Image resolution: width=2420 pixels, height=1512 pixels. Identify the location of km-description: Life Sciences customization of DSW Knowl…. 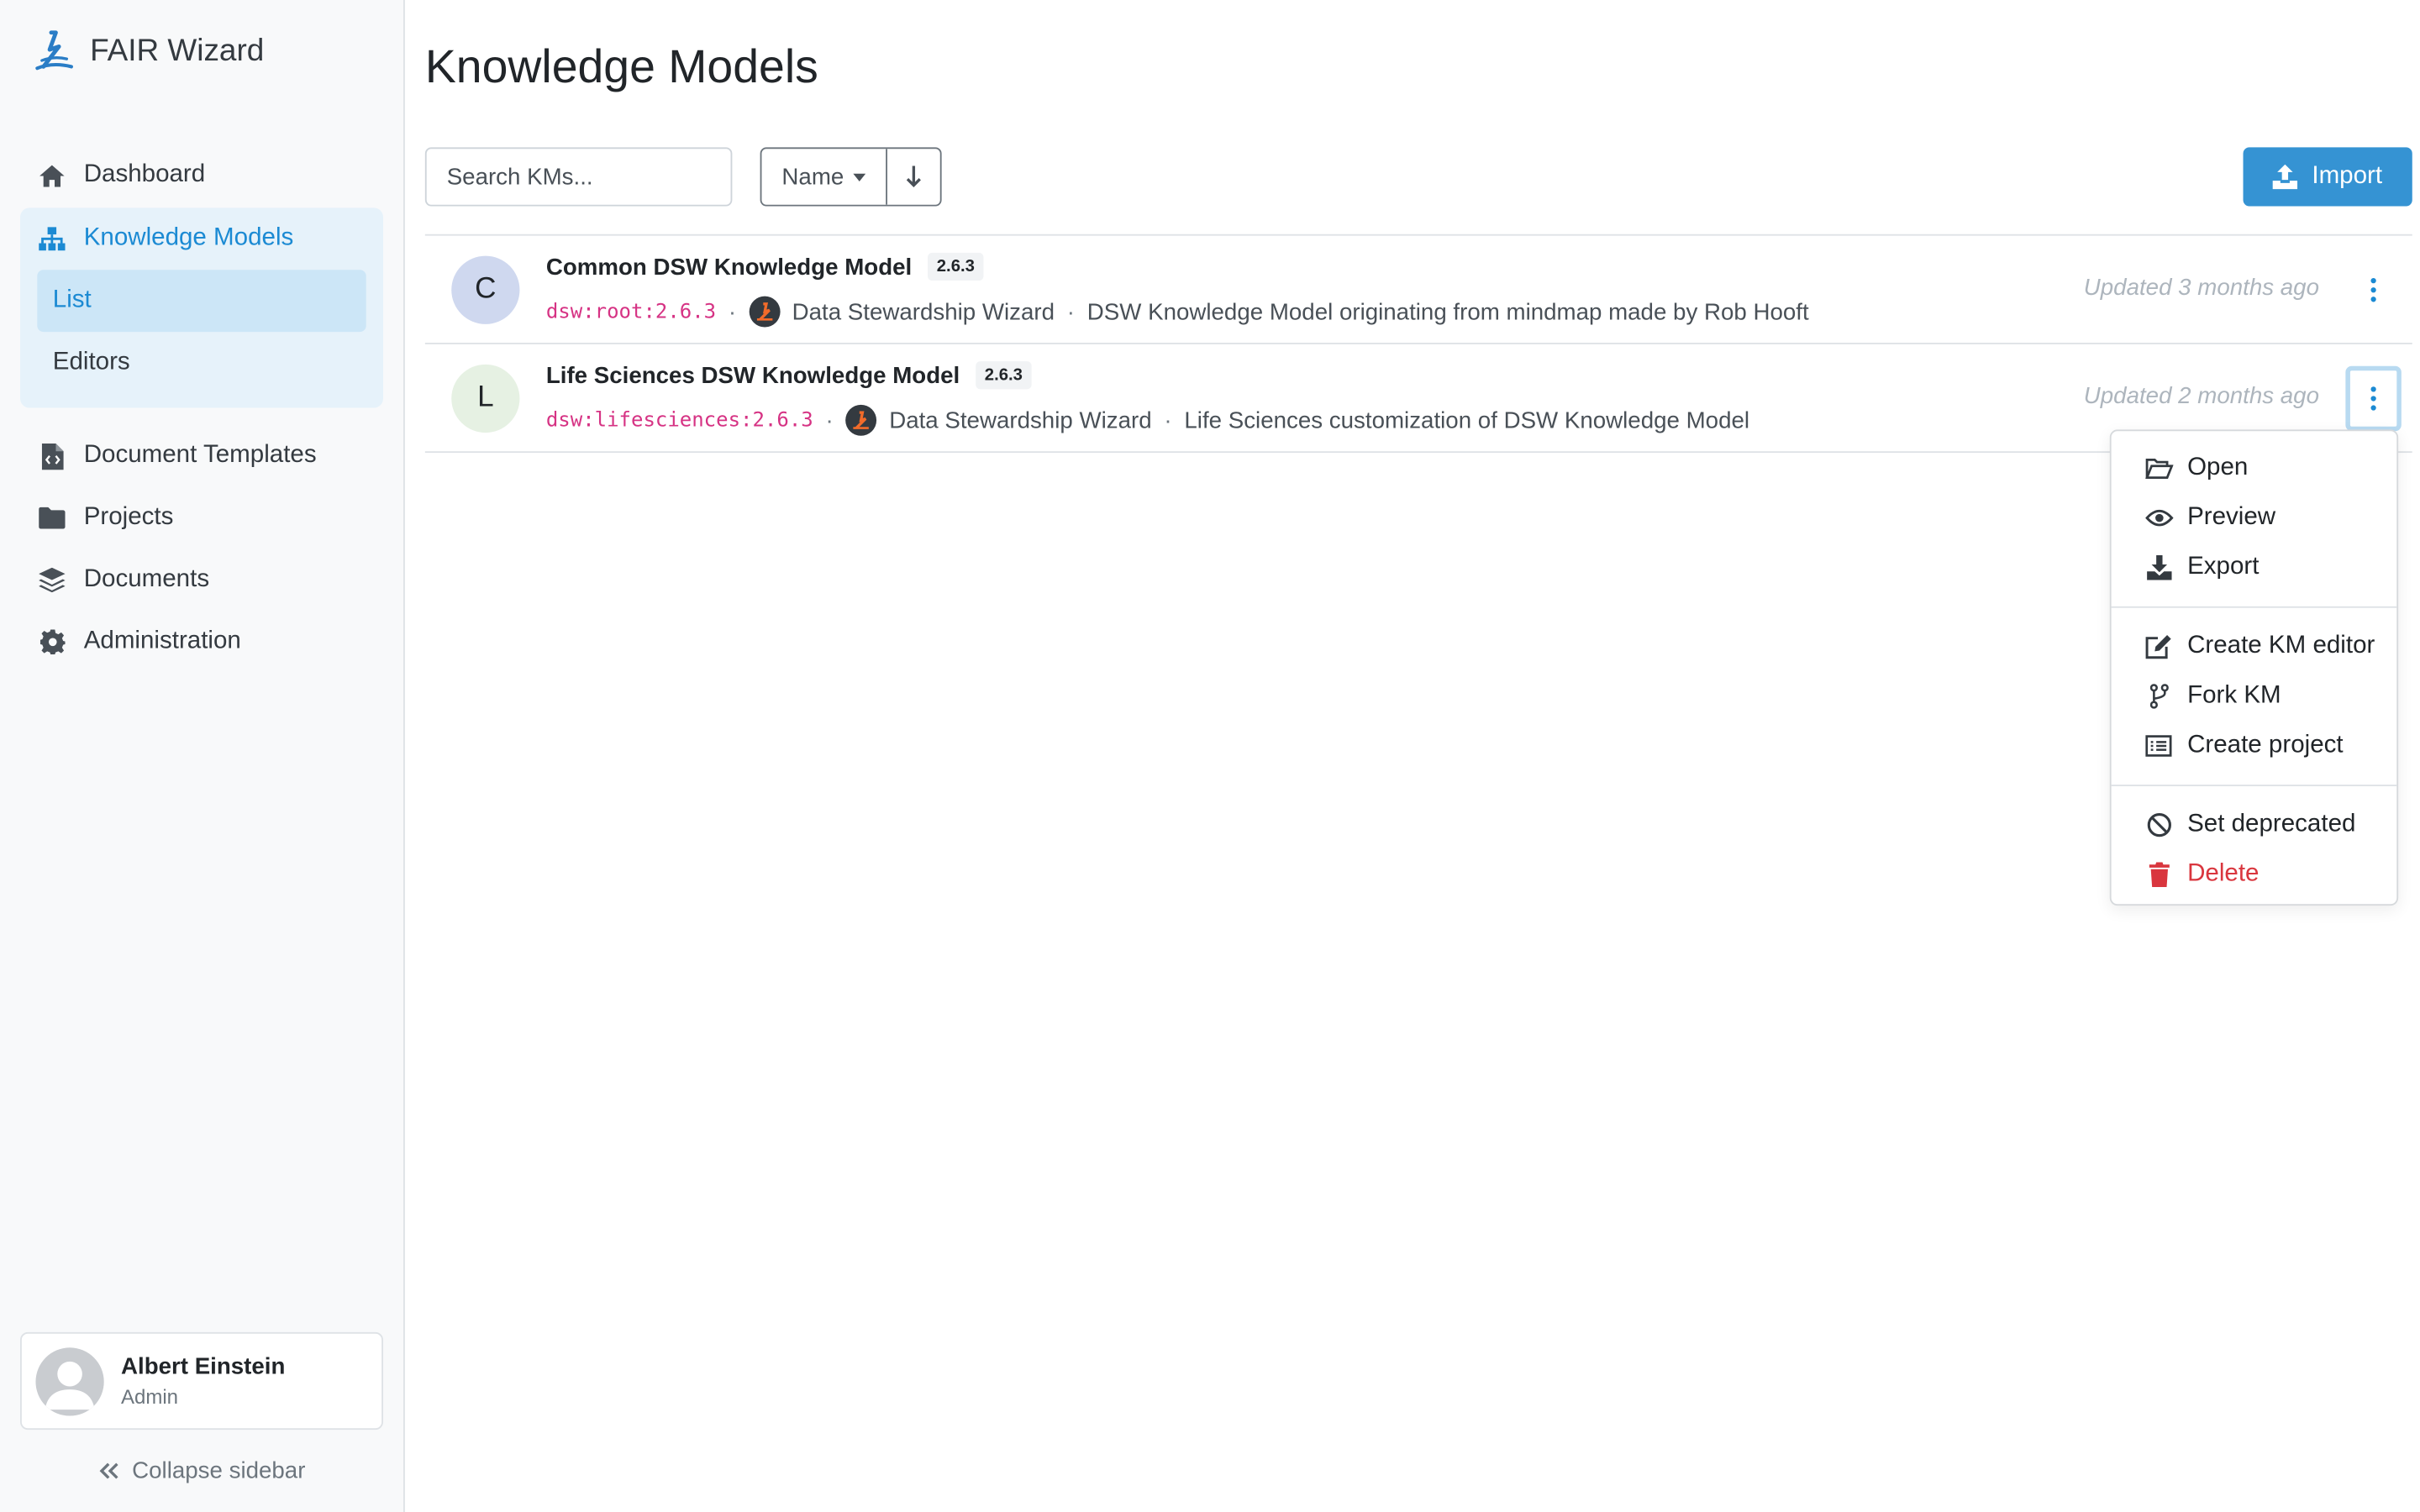
(1467, 420).